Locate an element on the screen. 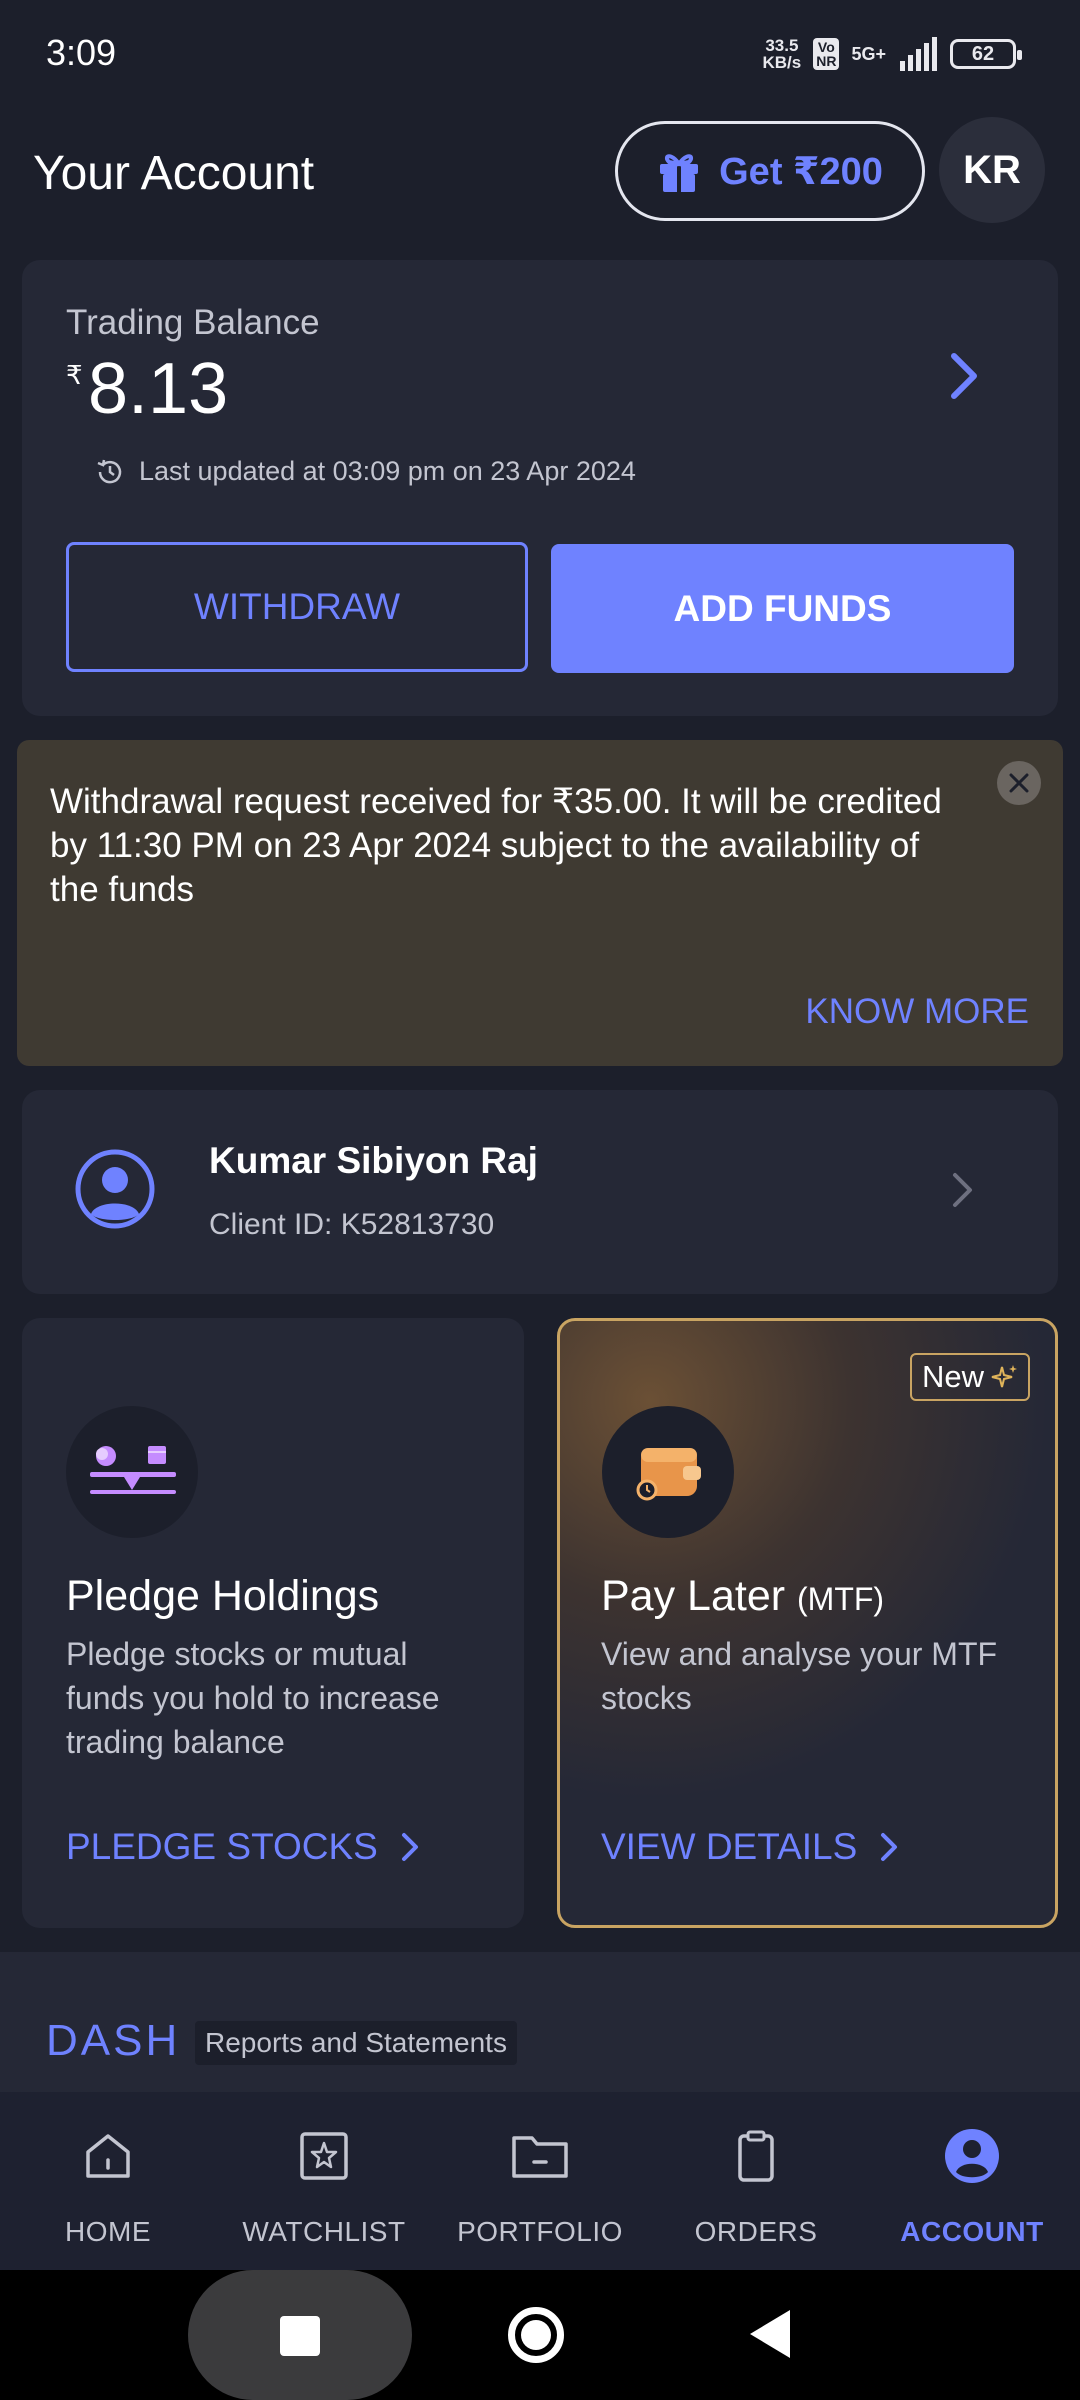 The height and width of the screenshot is (2400, 1080). last-updated: Last updated at 03:09 pm on 23 Apr 2024 is located at coordinates (365, 471).